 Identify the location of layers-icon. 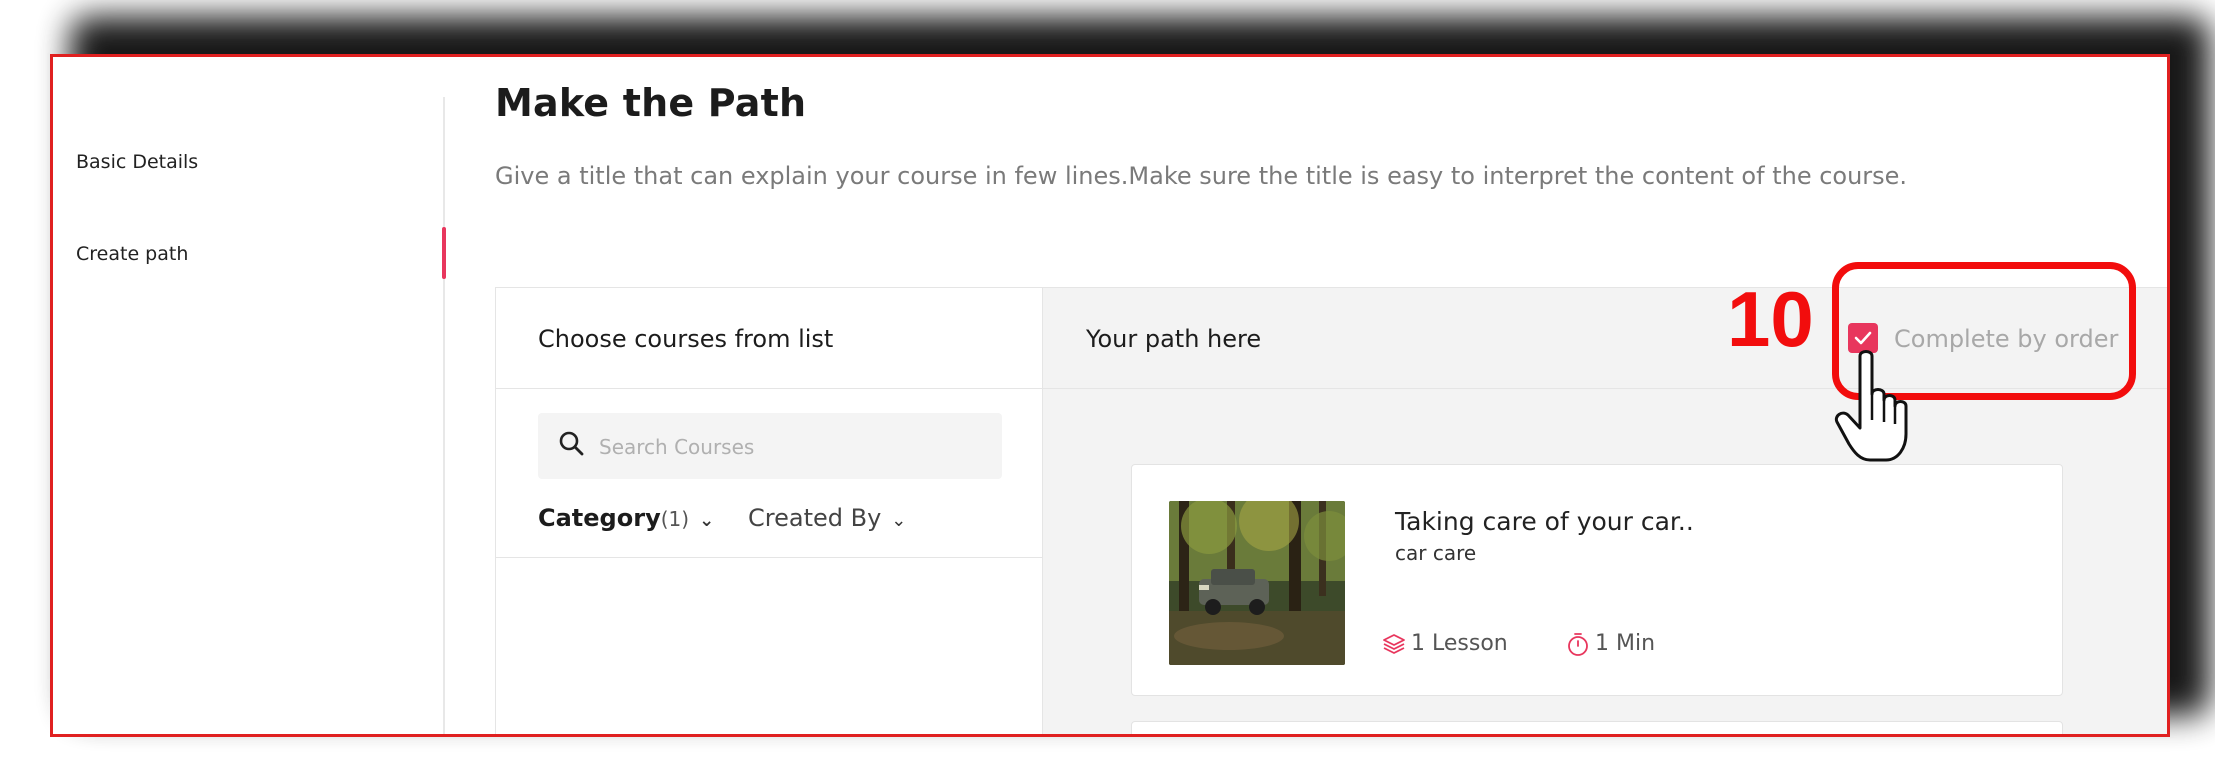
(1394, 644).